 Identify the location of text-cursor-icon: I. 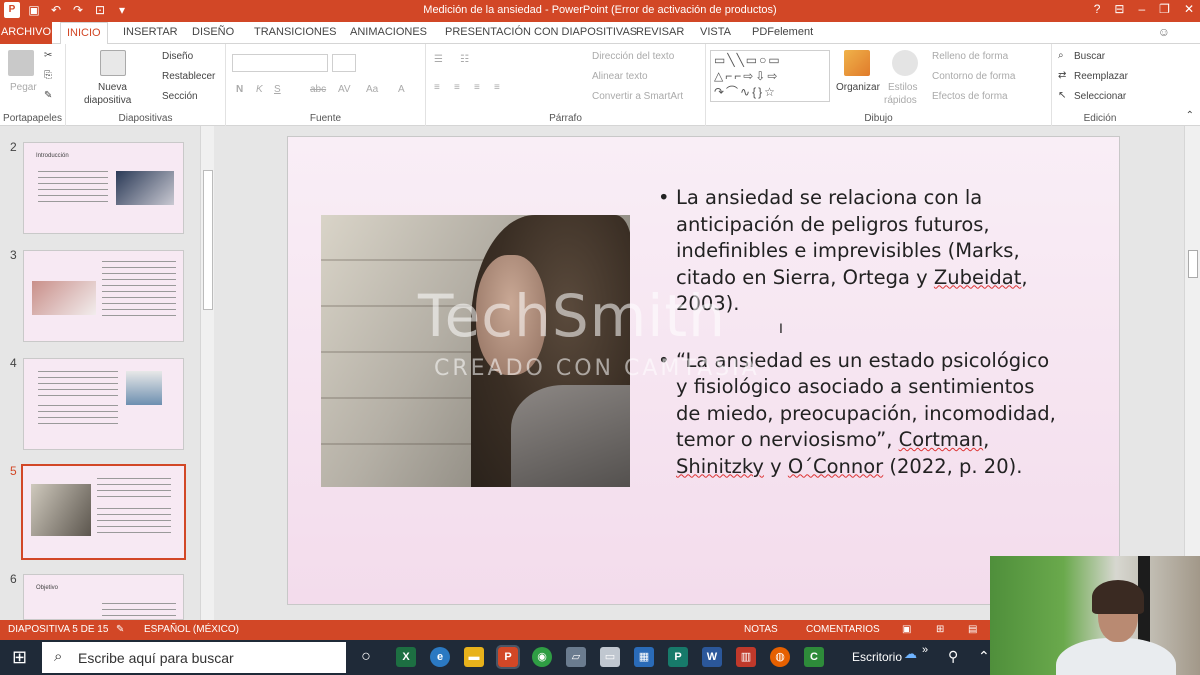
(781, 328).